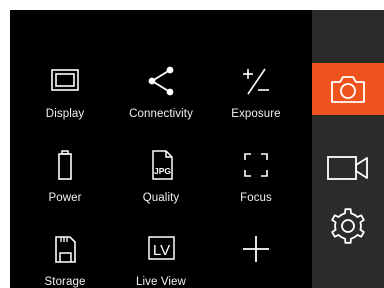 The image size is (384, 288). I want to click on display-icon, so click(65, 81).